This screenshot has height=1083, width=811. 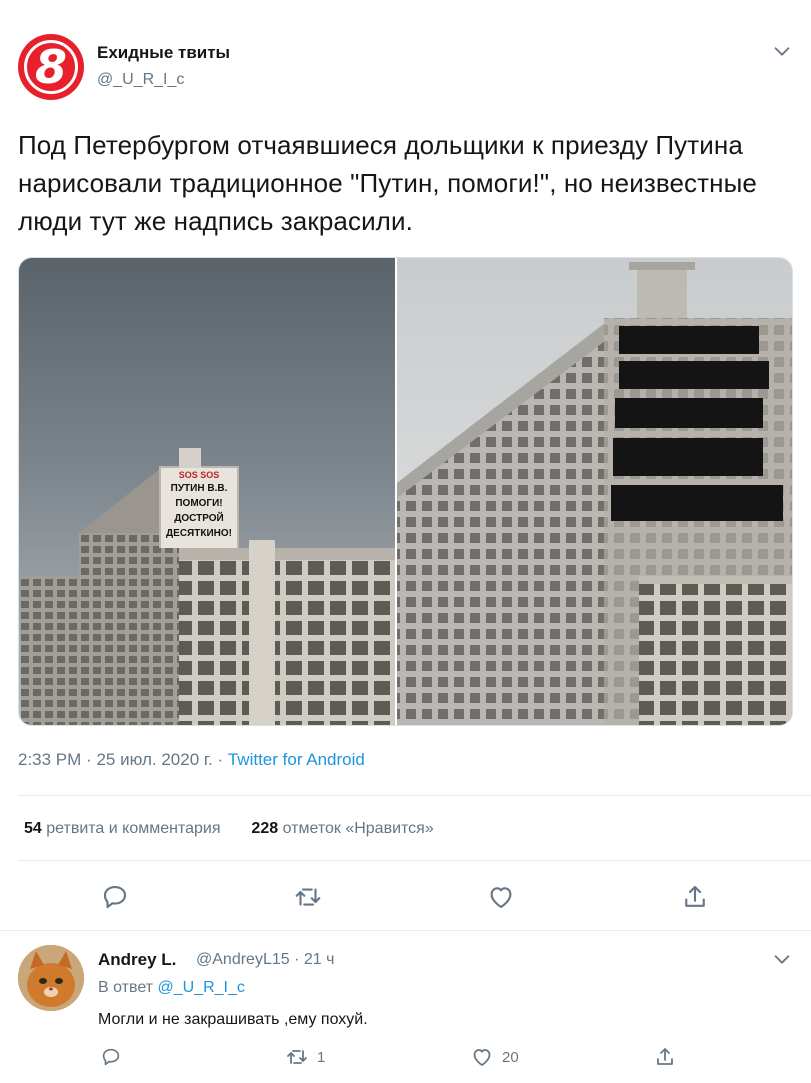 What do you see at coordinates (233, 1019) in the screenshot?
I see `reply-text: Могли и не закрашивать ,ему похуй.` at bounding box center [233, 1019].